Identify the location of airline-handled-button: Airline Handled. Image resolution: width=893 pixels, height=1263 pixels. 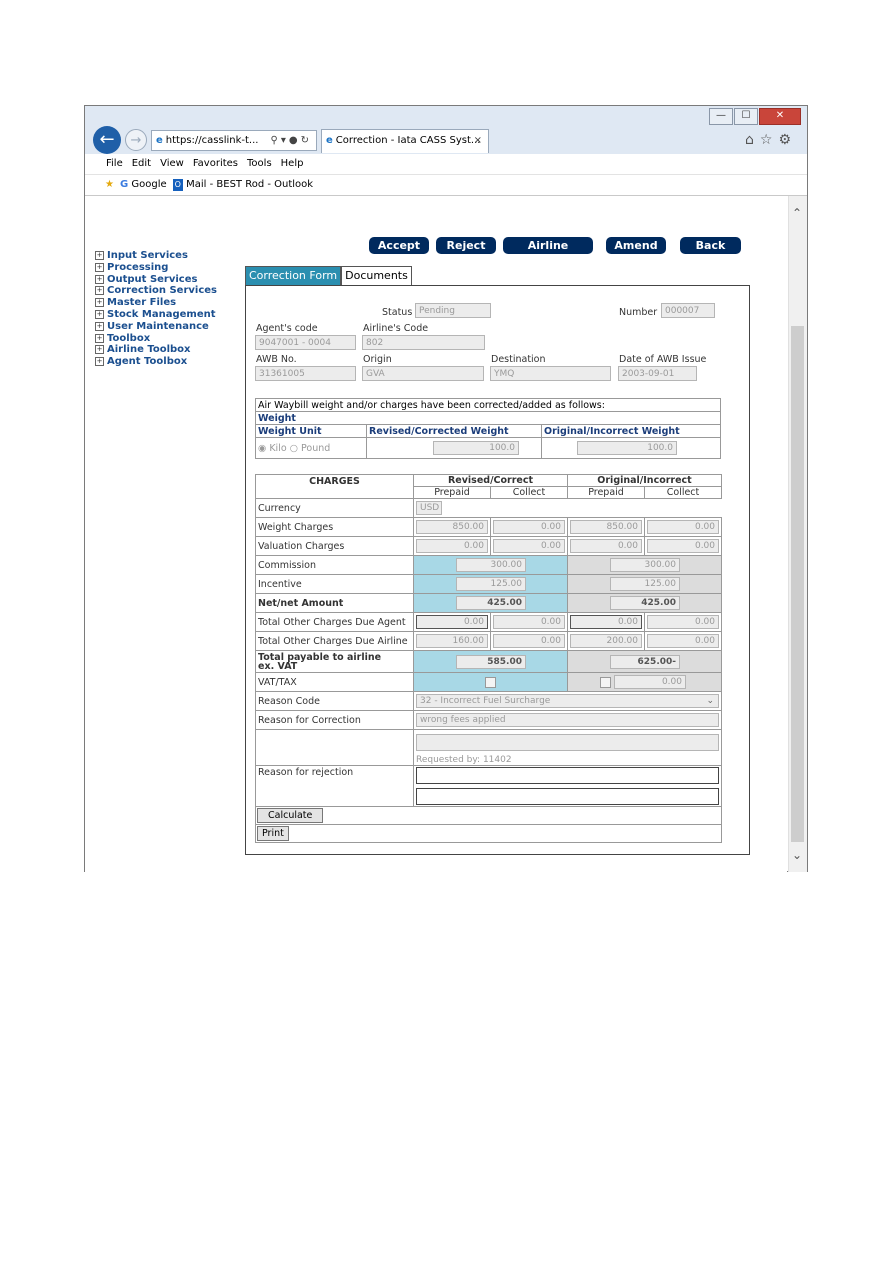
(548, 253).